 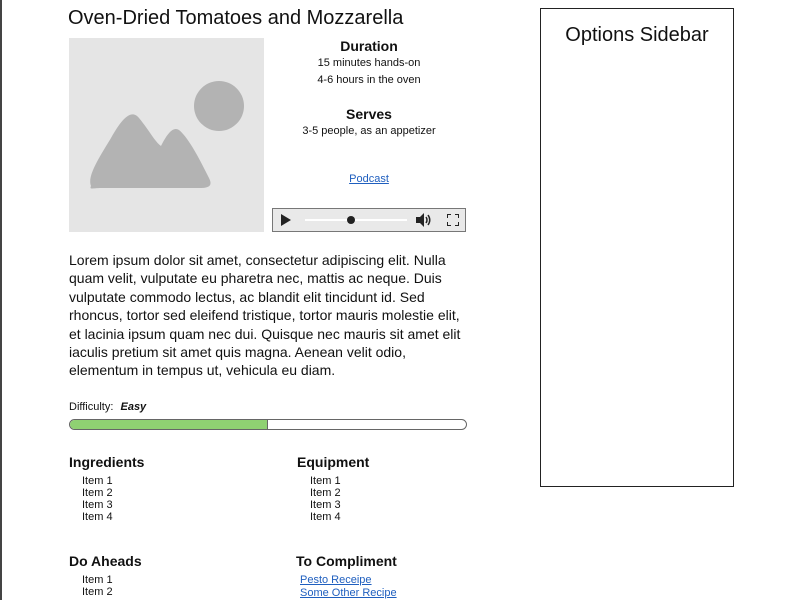 I want to click on serves-heading: Serves, so click(x=369, y=114).